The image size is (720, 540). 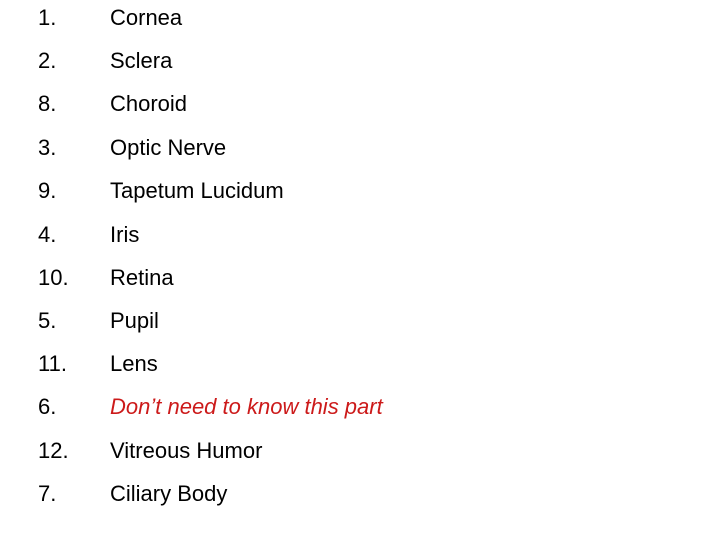 What do you see at coordinates (360, 364) in the screenshot?
I see `list-item: 11. Lens` at bounding box center [360, 364].